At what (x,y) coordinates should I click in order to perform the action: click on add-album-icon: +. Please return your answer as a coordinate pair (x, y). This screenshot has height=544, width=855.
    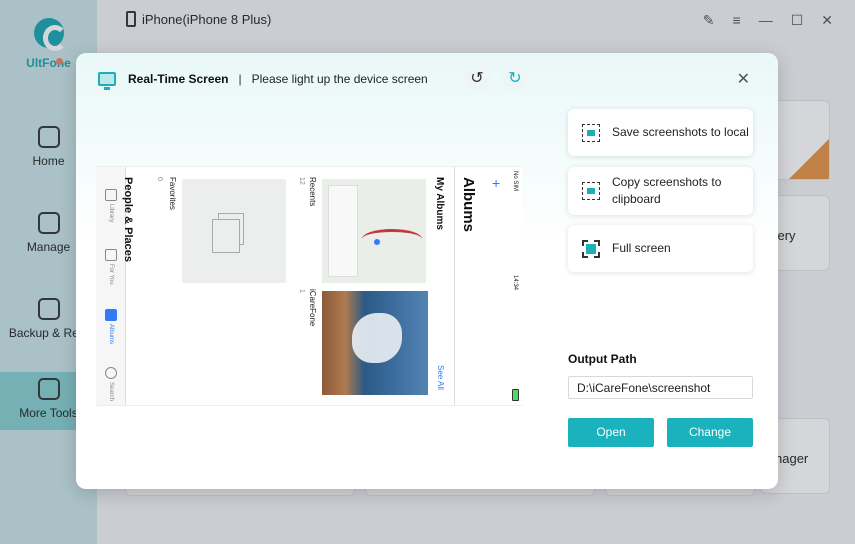
    Looking at the image, I should click on (496, 183).